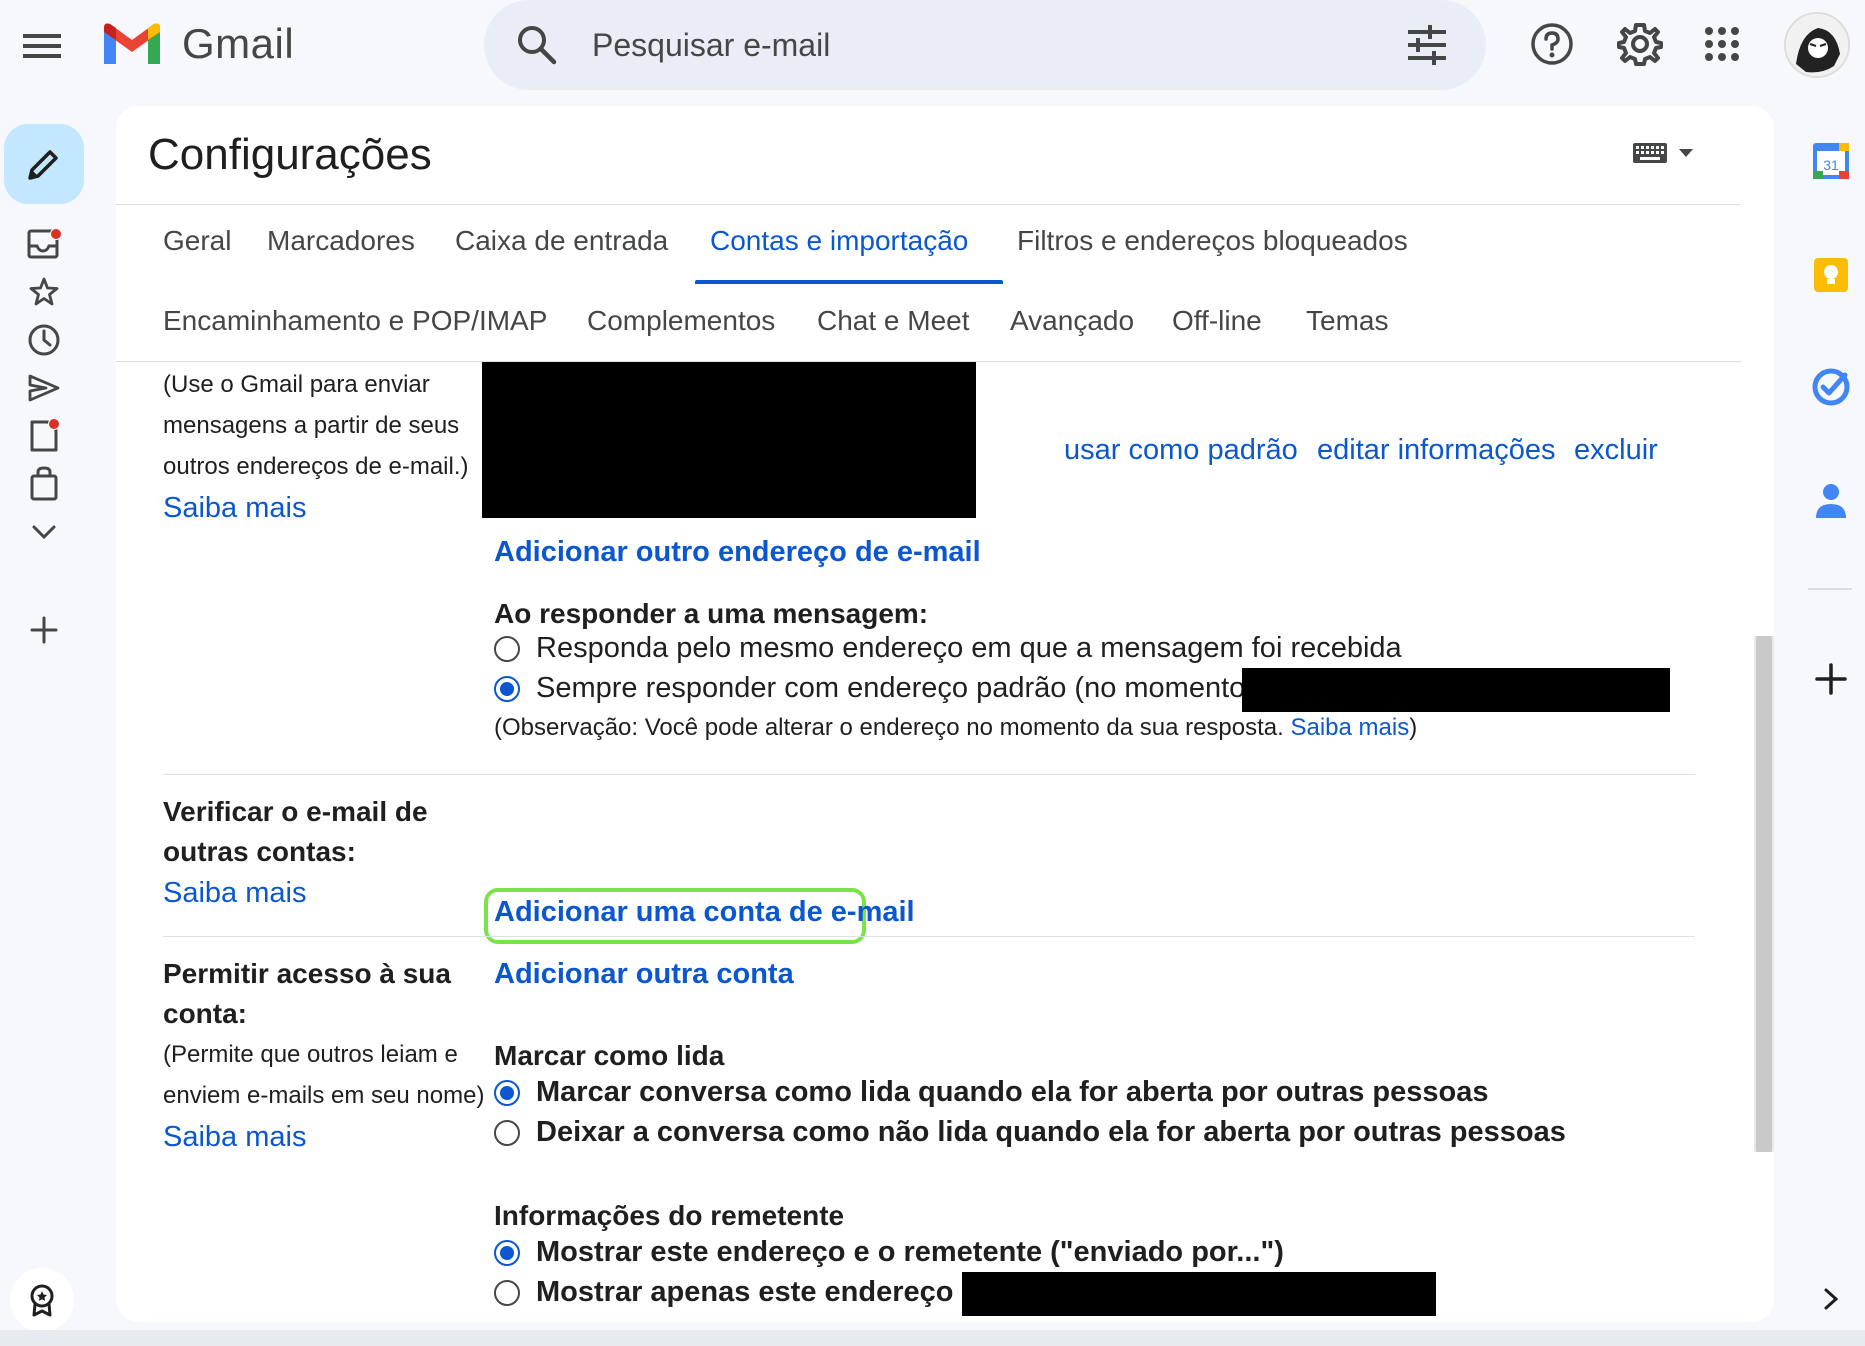  Describe the element at coordinates (561, 241) in the screenshot. I see `tab-caixa-de-entrada: Caixa de entrada` at that location.